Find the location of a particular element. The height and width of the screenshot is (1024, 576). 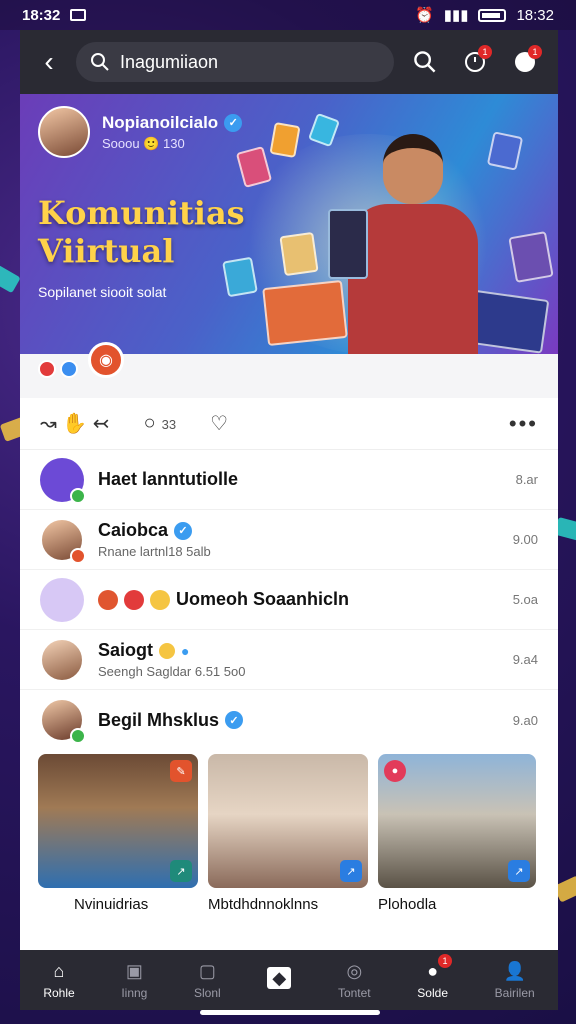

list-item-text: Caiobca ✓ Rnane lartnl18 5alb is located at coordinates (298, 539).